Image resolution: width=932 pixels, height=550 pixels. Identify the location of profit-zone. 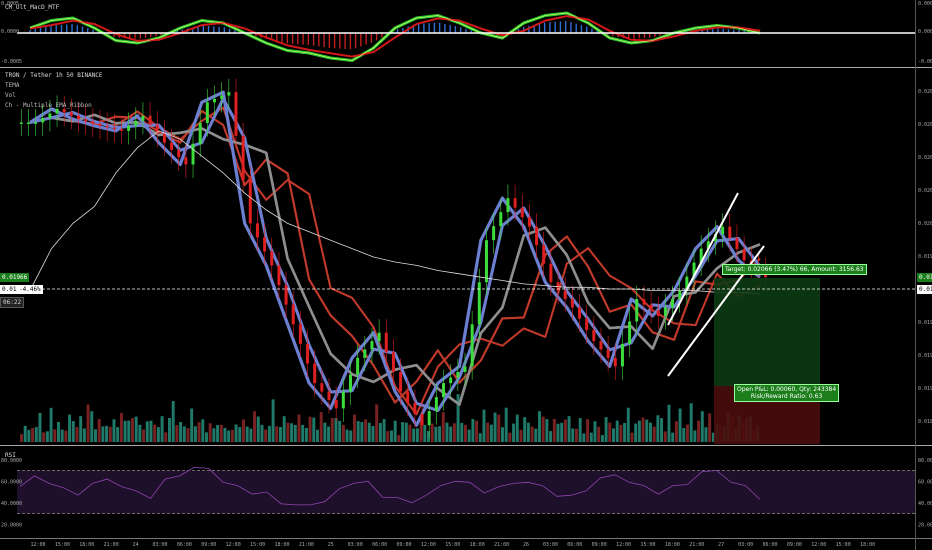
(767, 332).